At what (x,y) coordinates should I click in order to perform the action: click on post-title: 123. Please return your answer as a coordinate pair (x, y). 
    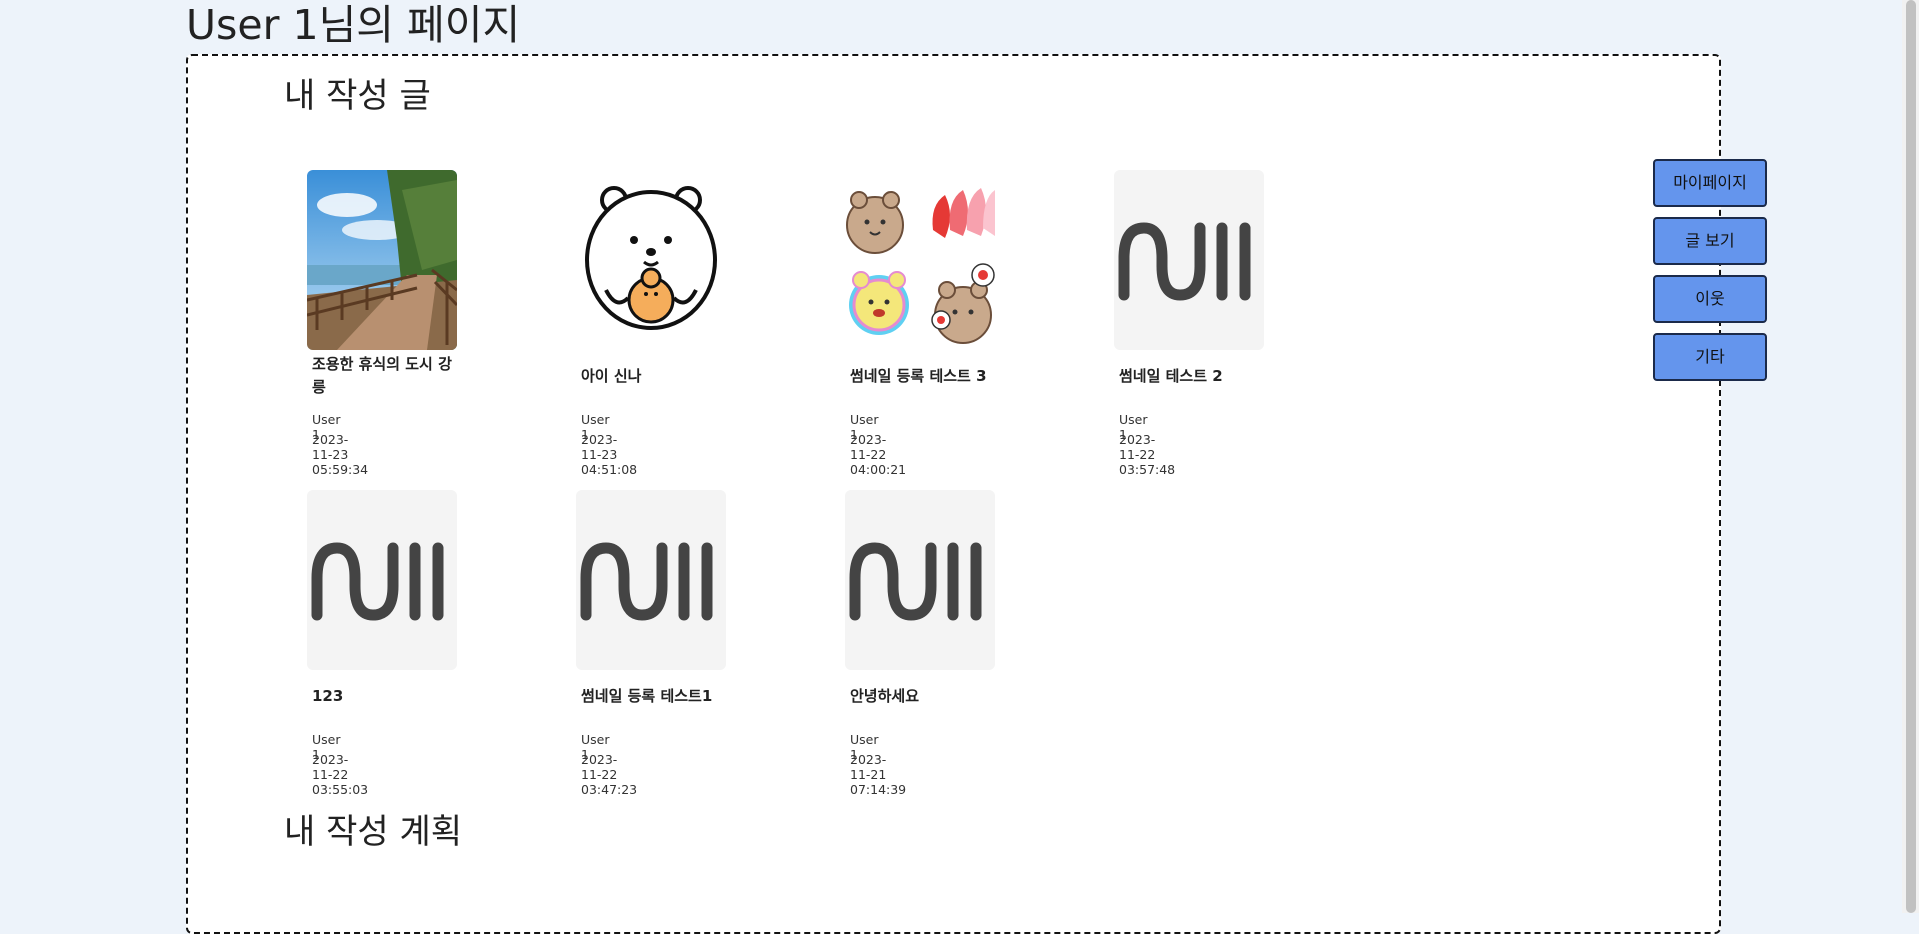
    Looking at the image, I should click on (382, 696).